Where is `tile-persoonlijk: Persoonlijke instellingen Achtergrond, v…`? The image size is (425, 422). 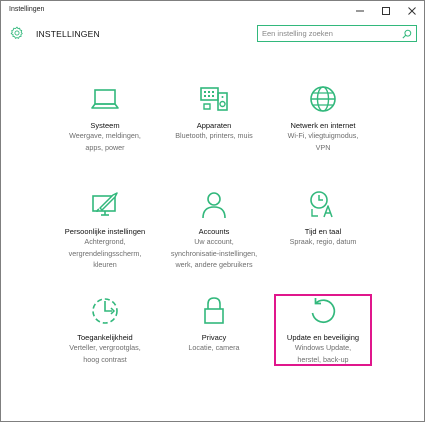
tile-persoonlijk: Persoonlijke instellingen Achtergrond, v… is located at coordinates (105, 230).